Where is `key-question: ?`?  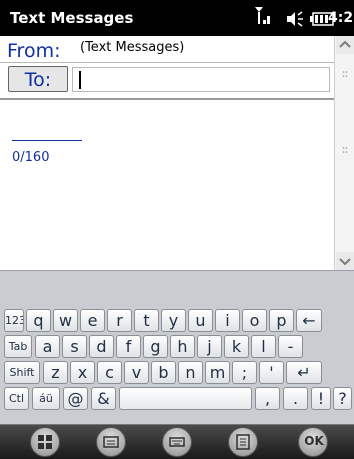 key-question: ? is located at coordinates (342, 398).